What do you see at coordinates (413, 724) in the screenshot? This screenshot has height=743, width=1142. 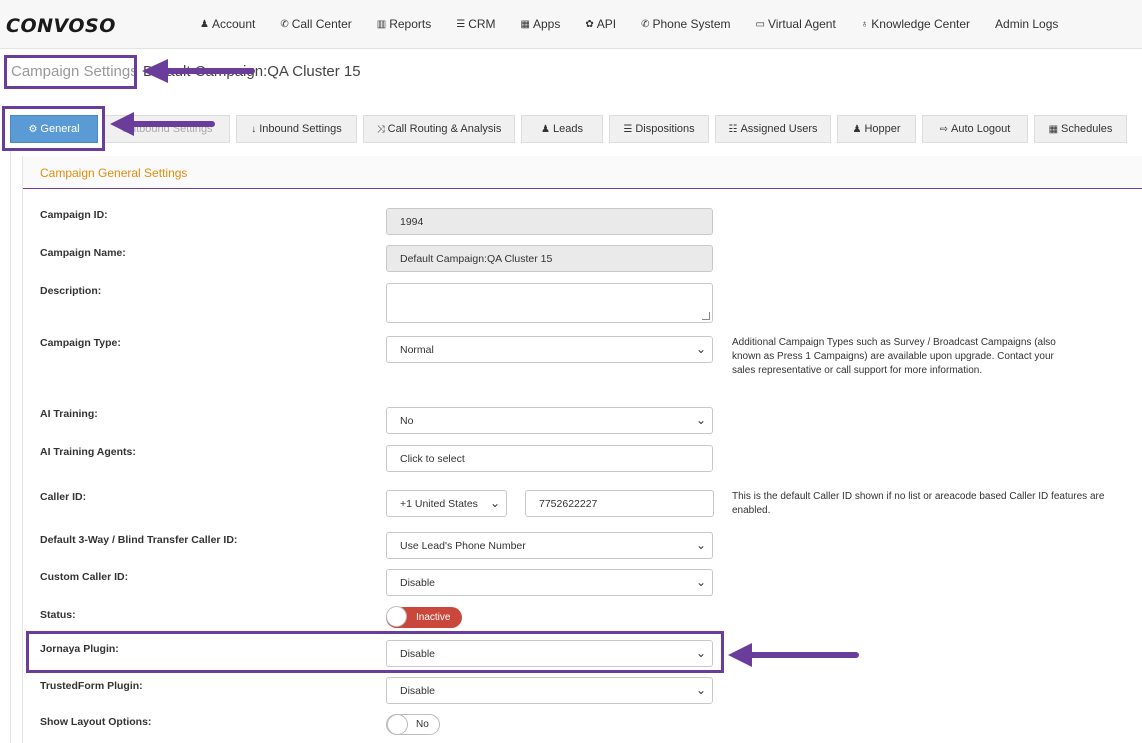 I see `show-layout-options-toggle: No` at bounding box center [413, 724].